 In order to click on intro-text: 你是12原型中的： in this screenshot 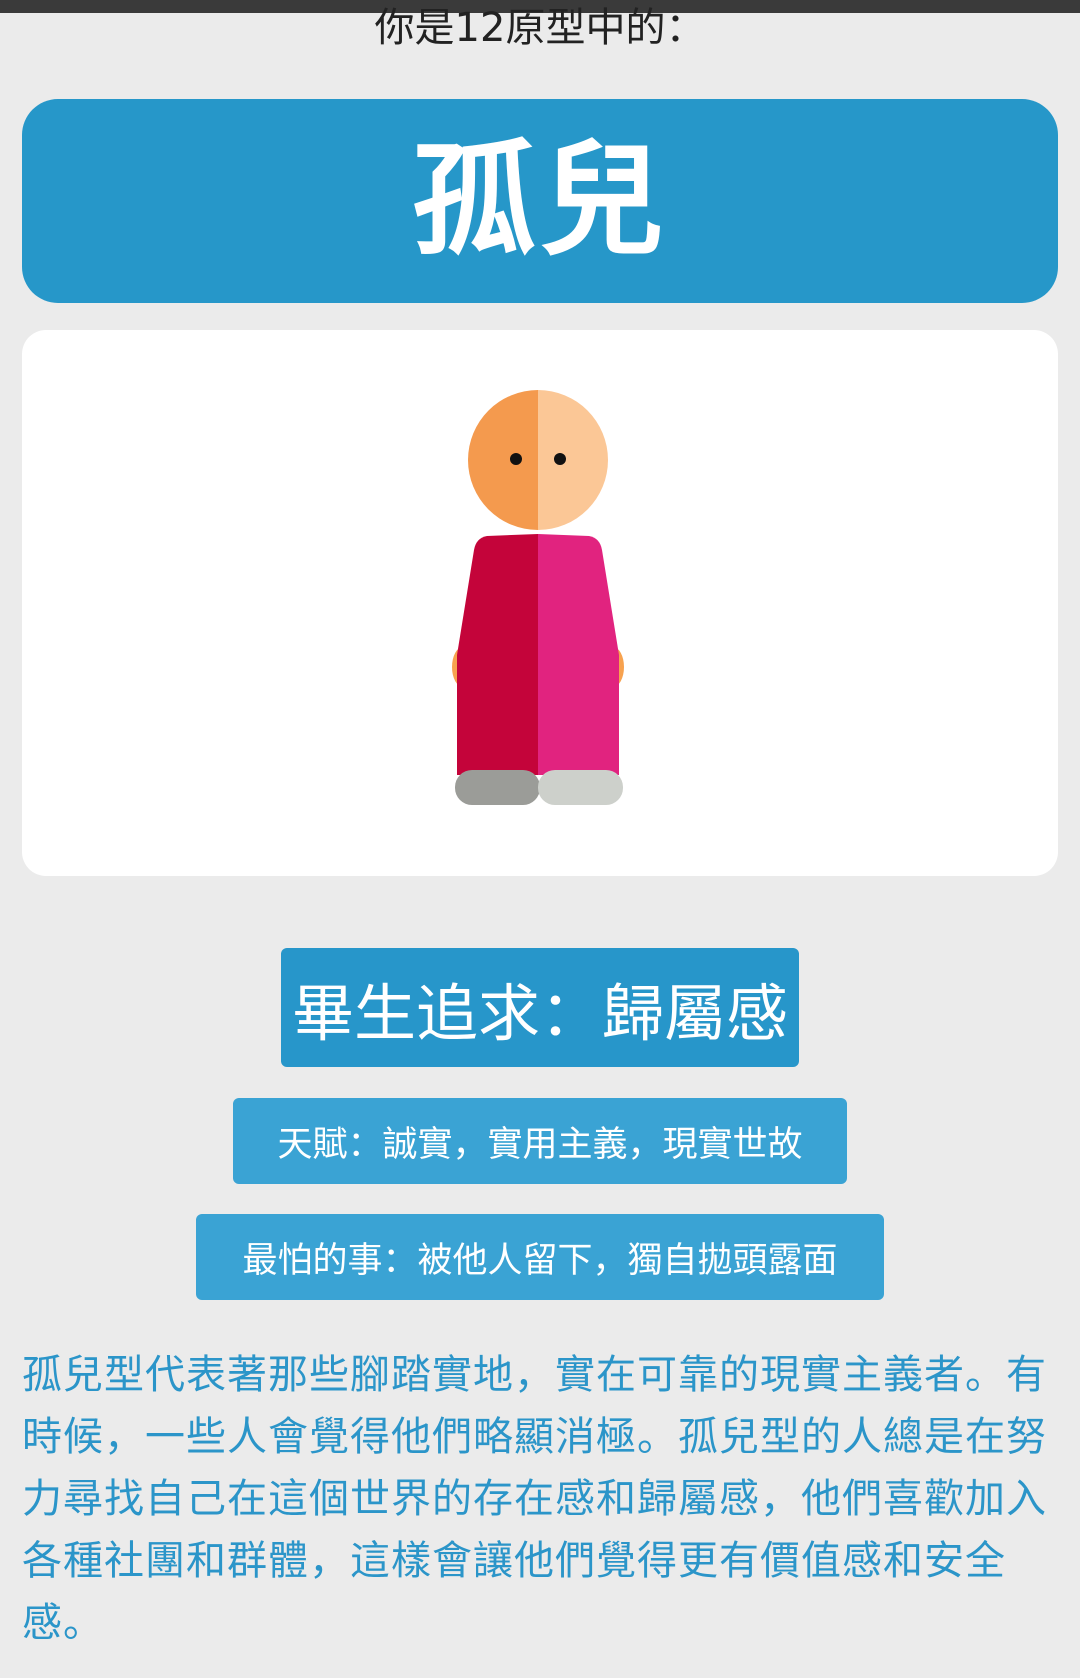, I will do `click(540, 27)`.